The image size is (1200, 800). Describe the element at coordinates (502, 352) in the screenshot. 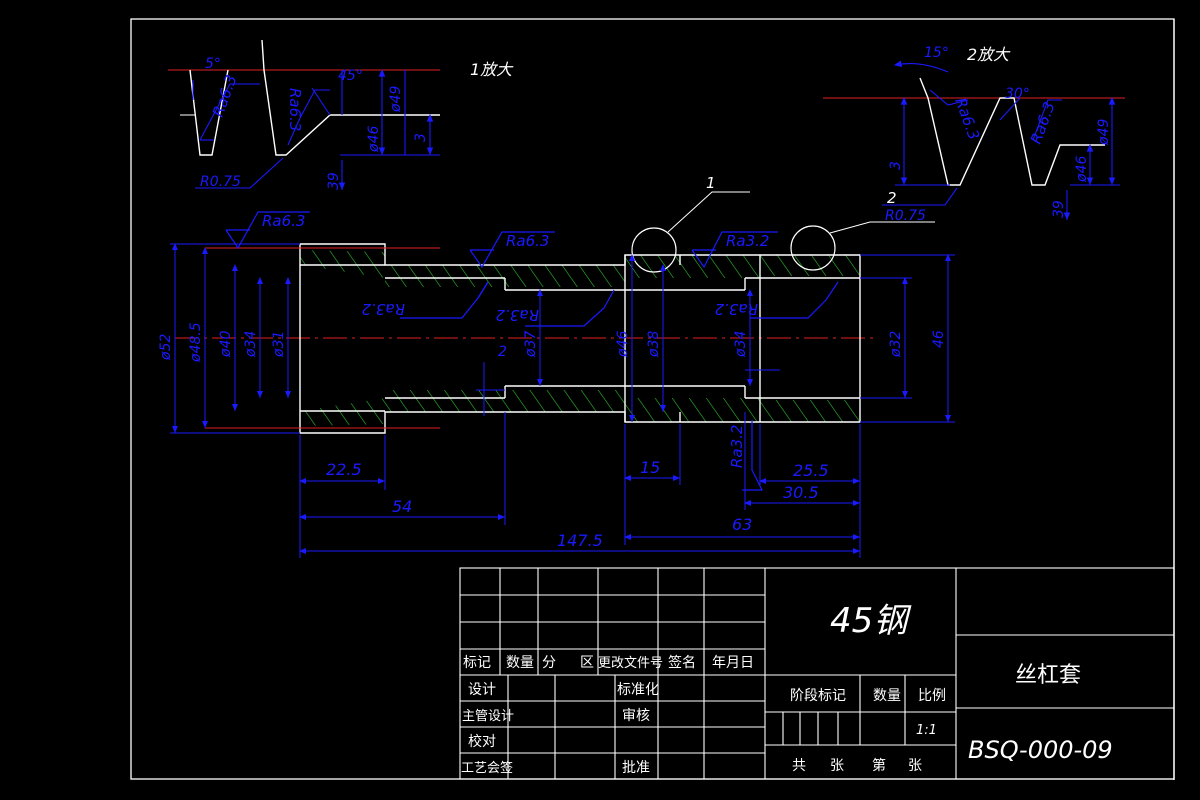

I see `dim-2-label: 2` at that location.